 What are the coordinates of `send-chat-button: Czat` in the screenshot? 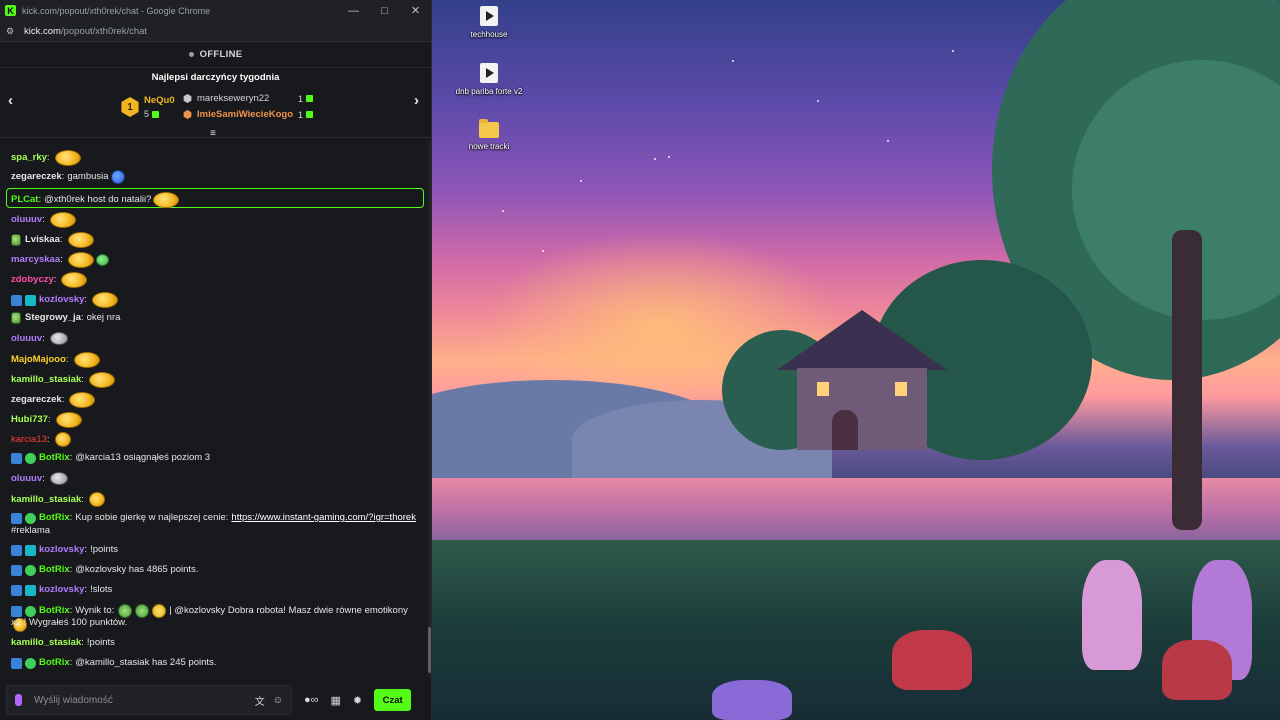 It's located at (393, 700).